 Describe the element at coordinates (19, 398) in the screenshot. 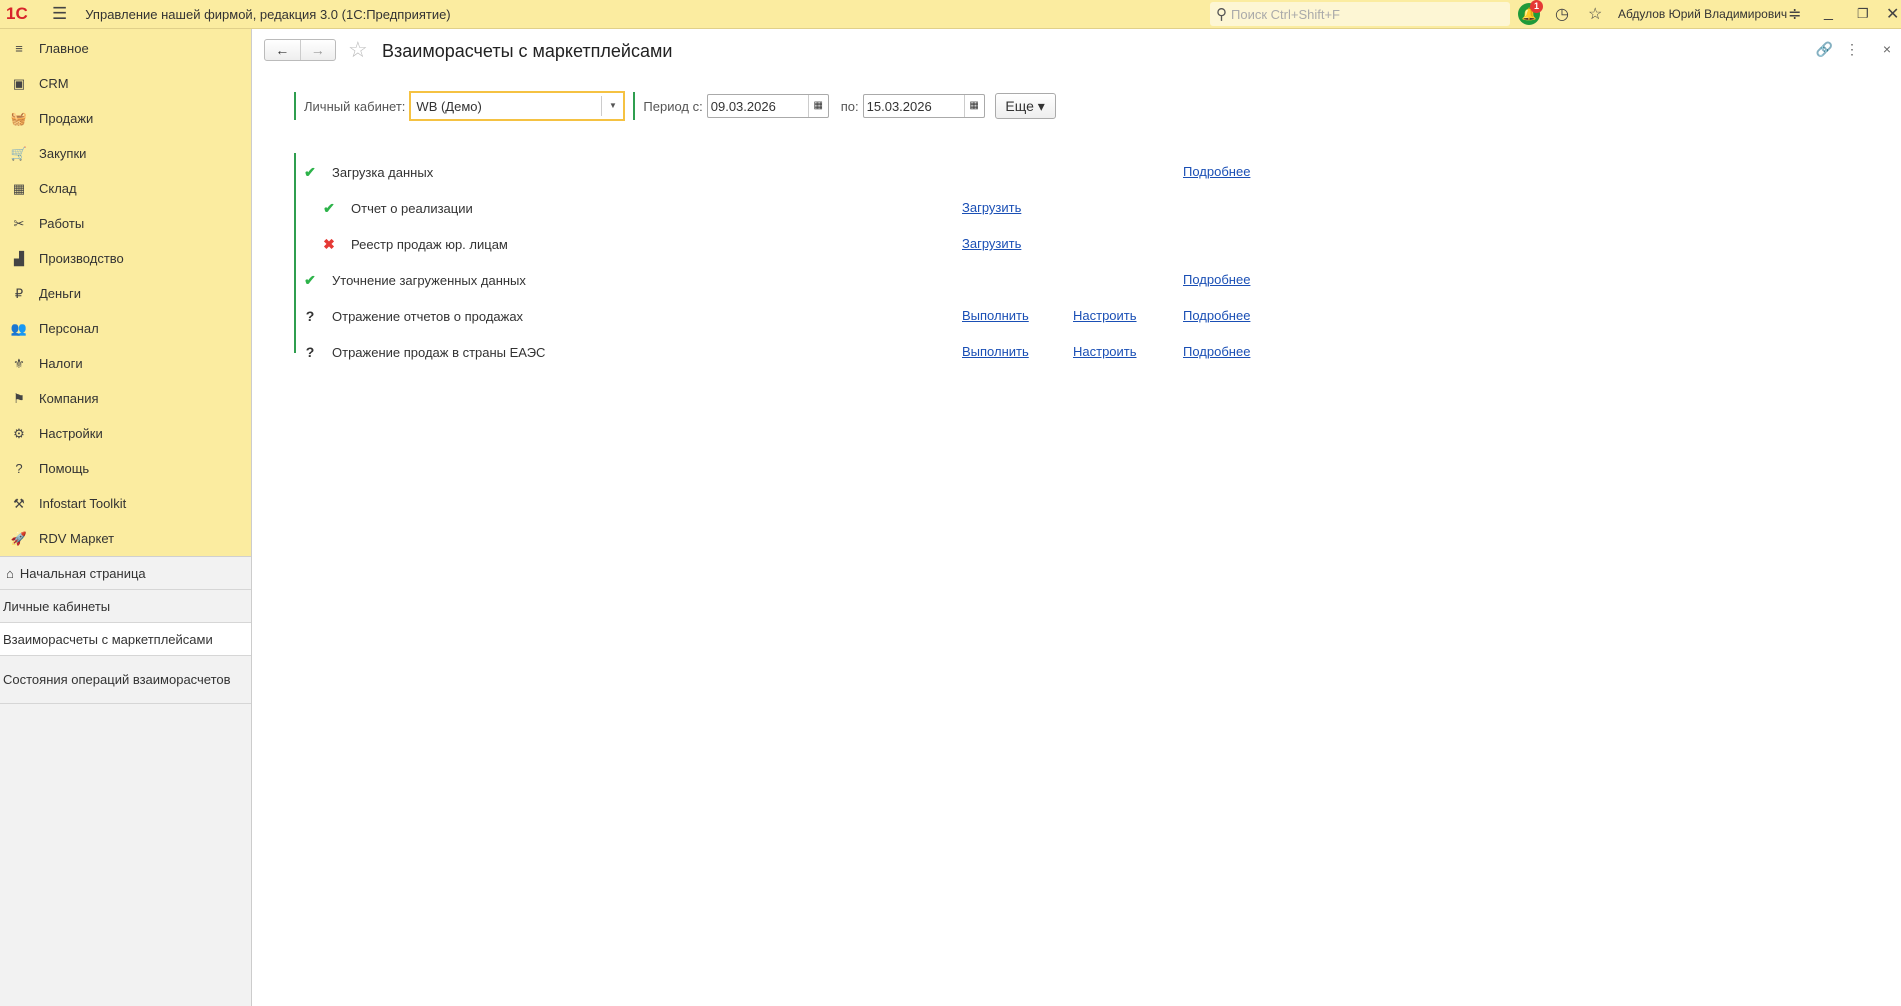

I see `section-icon: ⚑` at that location.